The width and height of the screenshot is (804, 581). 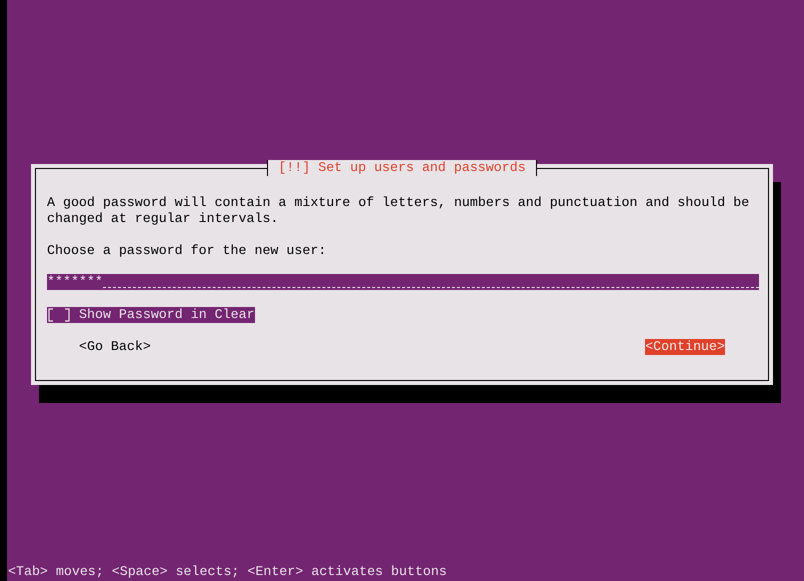 I want to click on password-field: *******, so click(x=403, y=282).